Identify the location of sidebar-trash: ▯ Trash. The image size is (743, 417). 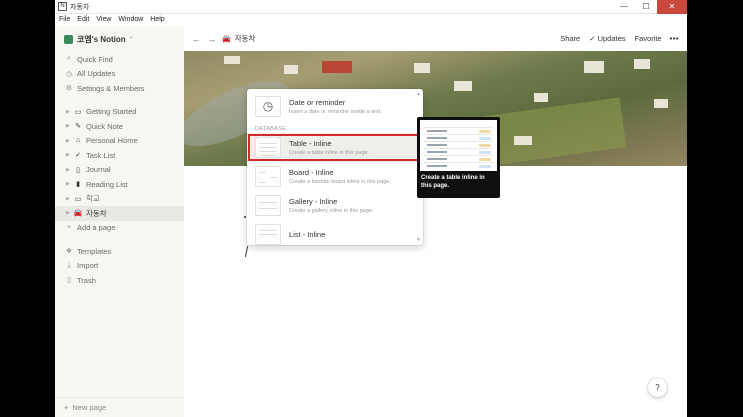
(119, 280).